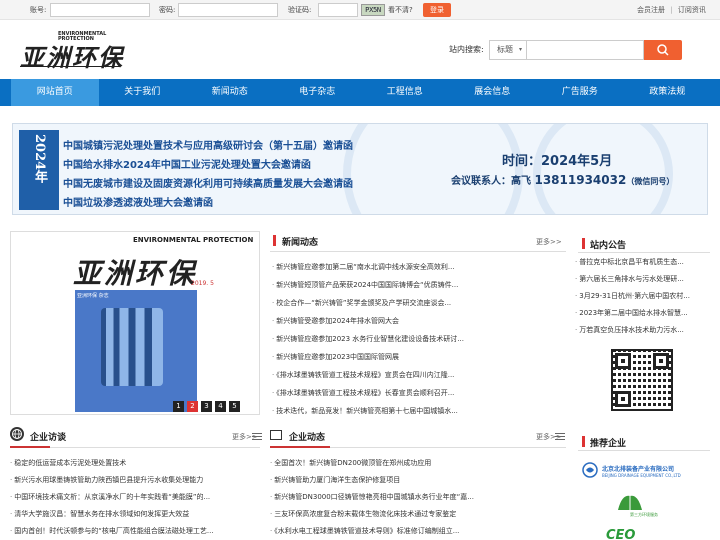 Image resolution: width=720 pixels, height=540 pixels. I want to click on nav-emagazine: 电子杂志, so click(318, 92).